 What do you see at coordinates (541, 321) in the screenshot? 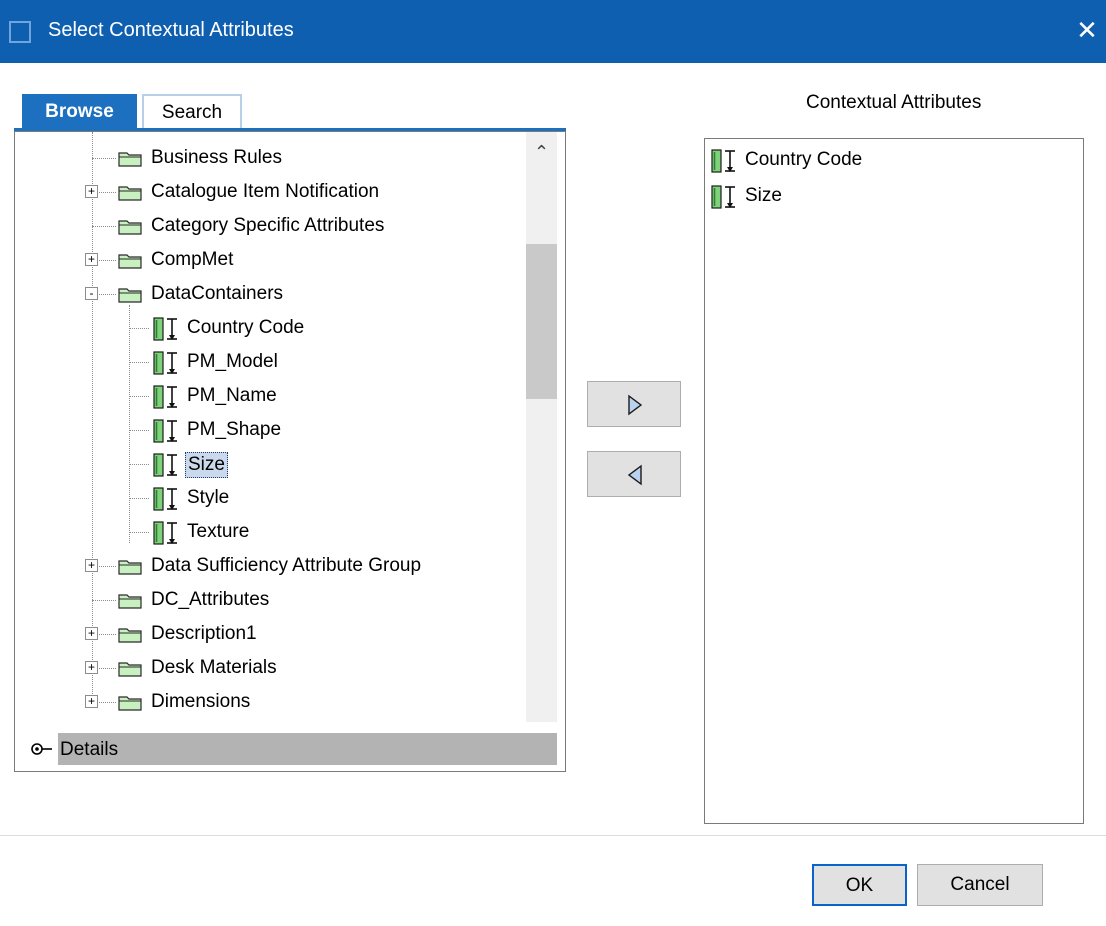
I see `scrollbar-thumb` at bounding box center [541, 321].